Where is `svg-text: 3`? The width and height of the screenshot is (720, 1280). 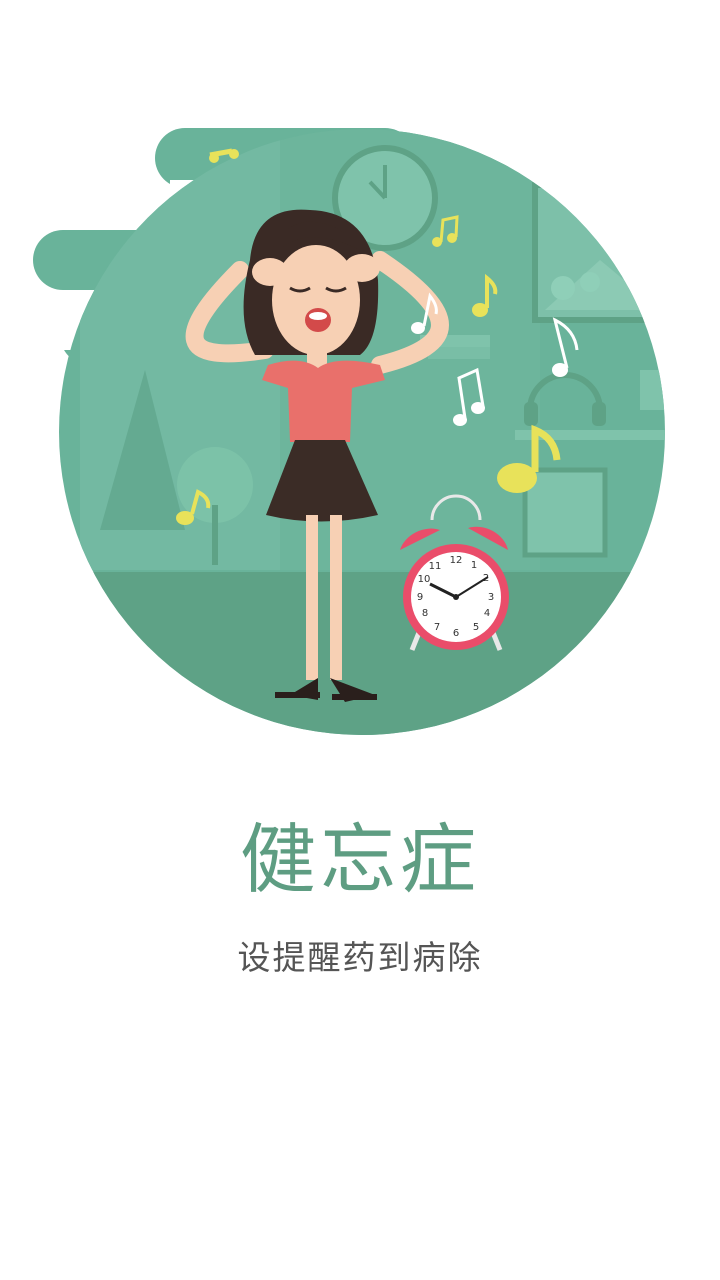 svg-text: 3 is located at coordinates (491, 597).